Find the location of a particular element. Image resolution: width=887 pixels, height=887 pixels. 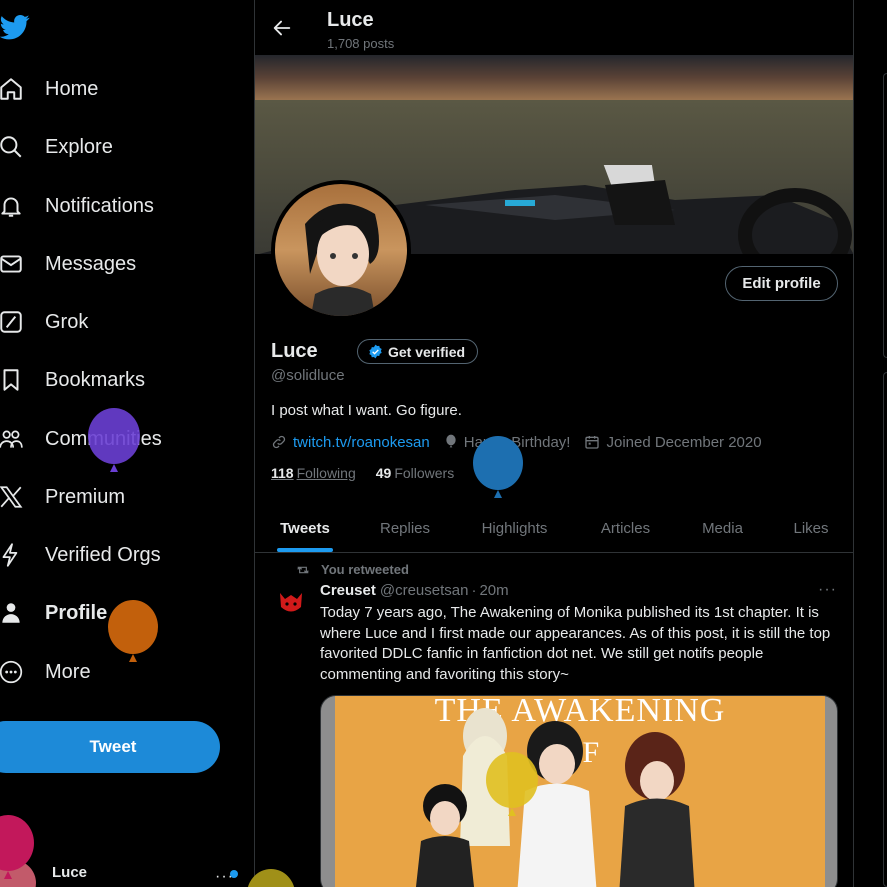

tweet-button: Tweet is located at coordinates (110, 747).